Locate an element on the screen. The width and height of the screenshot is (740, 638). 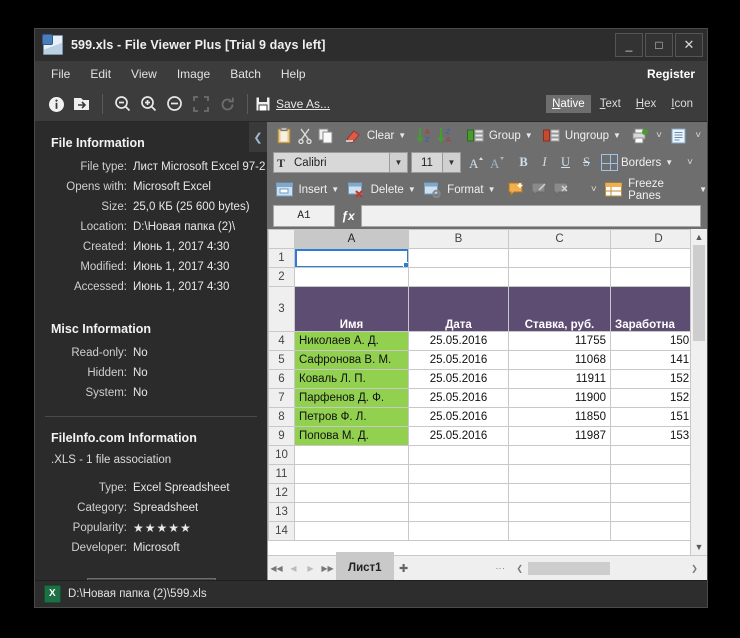
cell-c1 is located at coordinates (559, 258).